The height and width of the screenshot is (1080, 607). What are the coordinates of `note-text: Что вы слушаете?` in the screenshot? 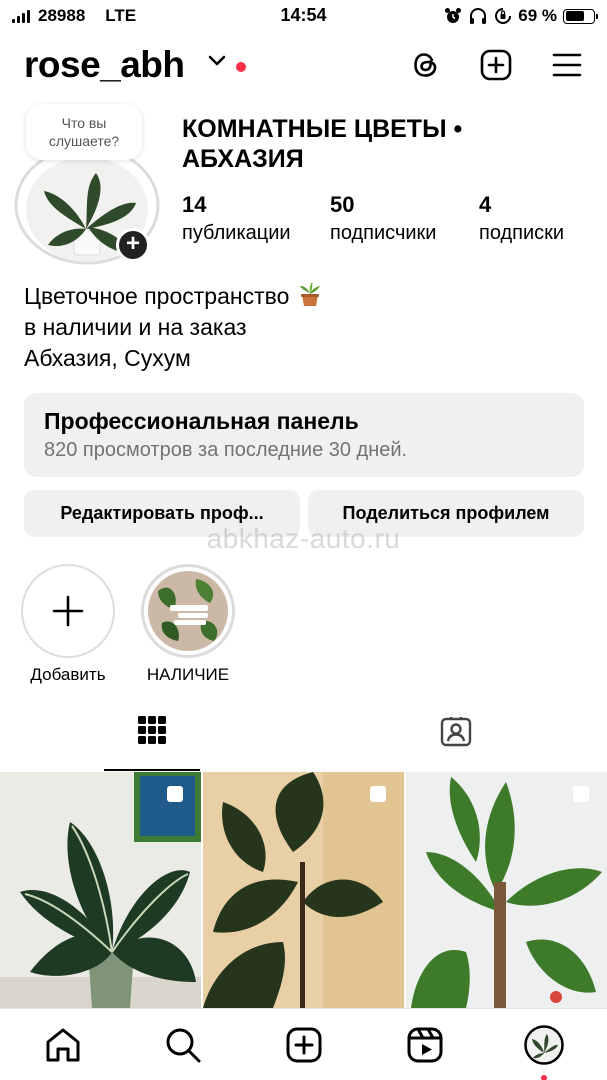 It's located at (84, 132).